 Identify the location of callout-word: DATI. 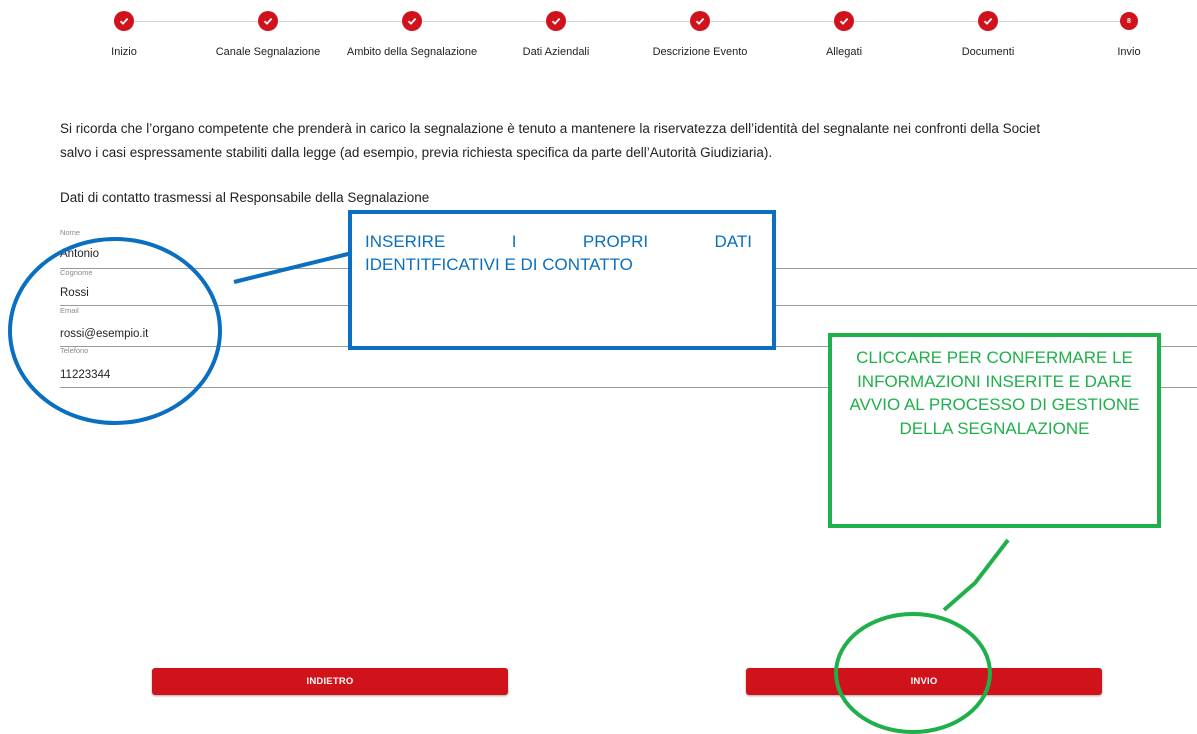
(733, 241).